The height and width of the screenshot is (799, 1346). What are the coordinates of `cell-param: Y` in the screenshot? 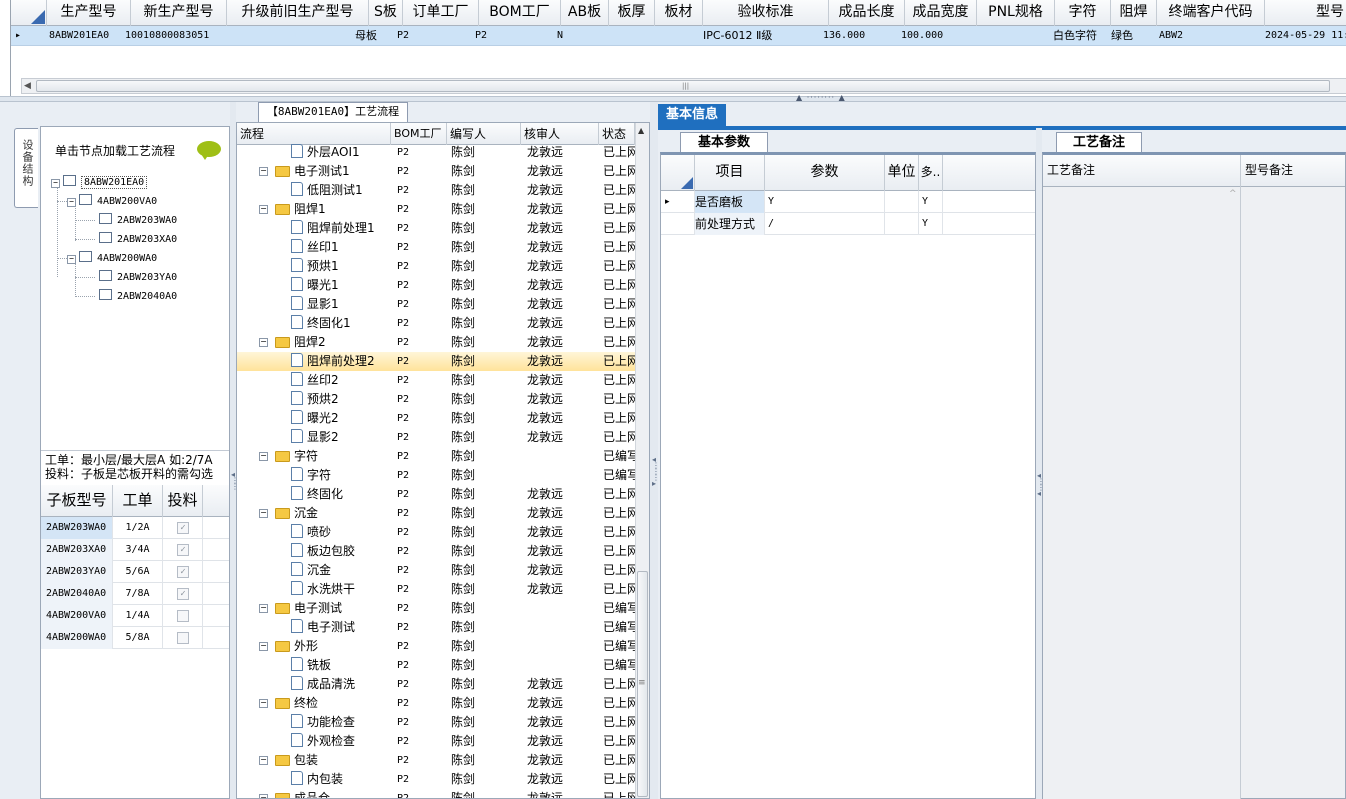 It's located at (825, 202).